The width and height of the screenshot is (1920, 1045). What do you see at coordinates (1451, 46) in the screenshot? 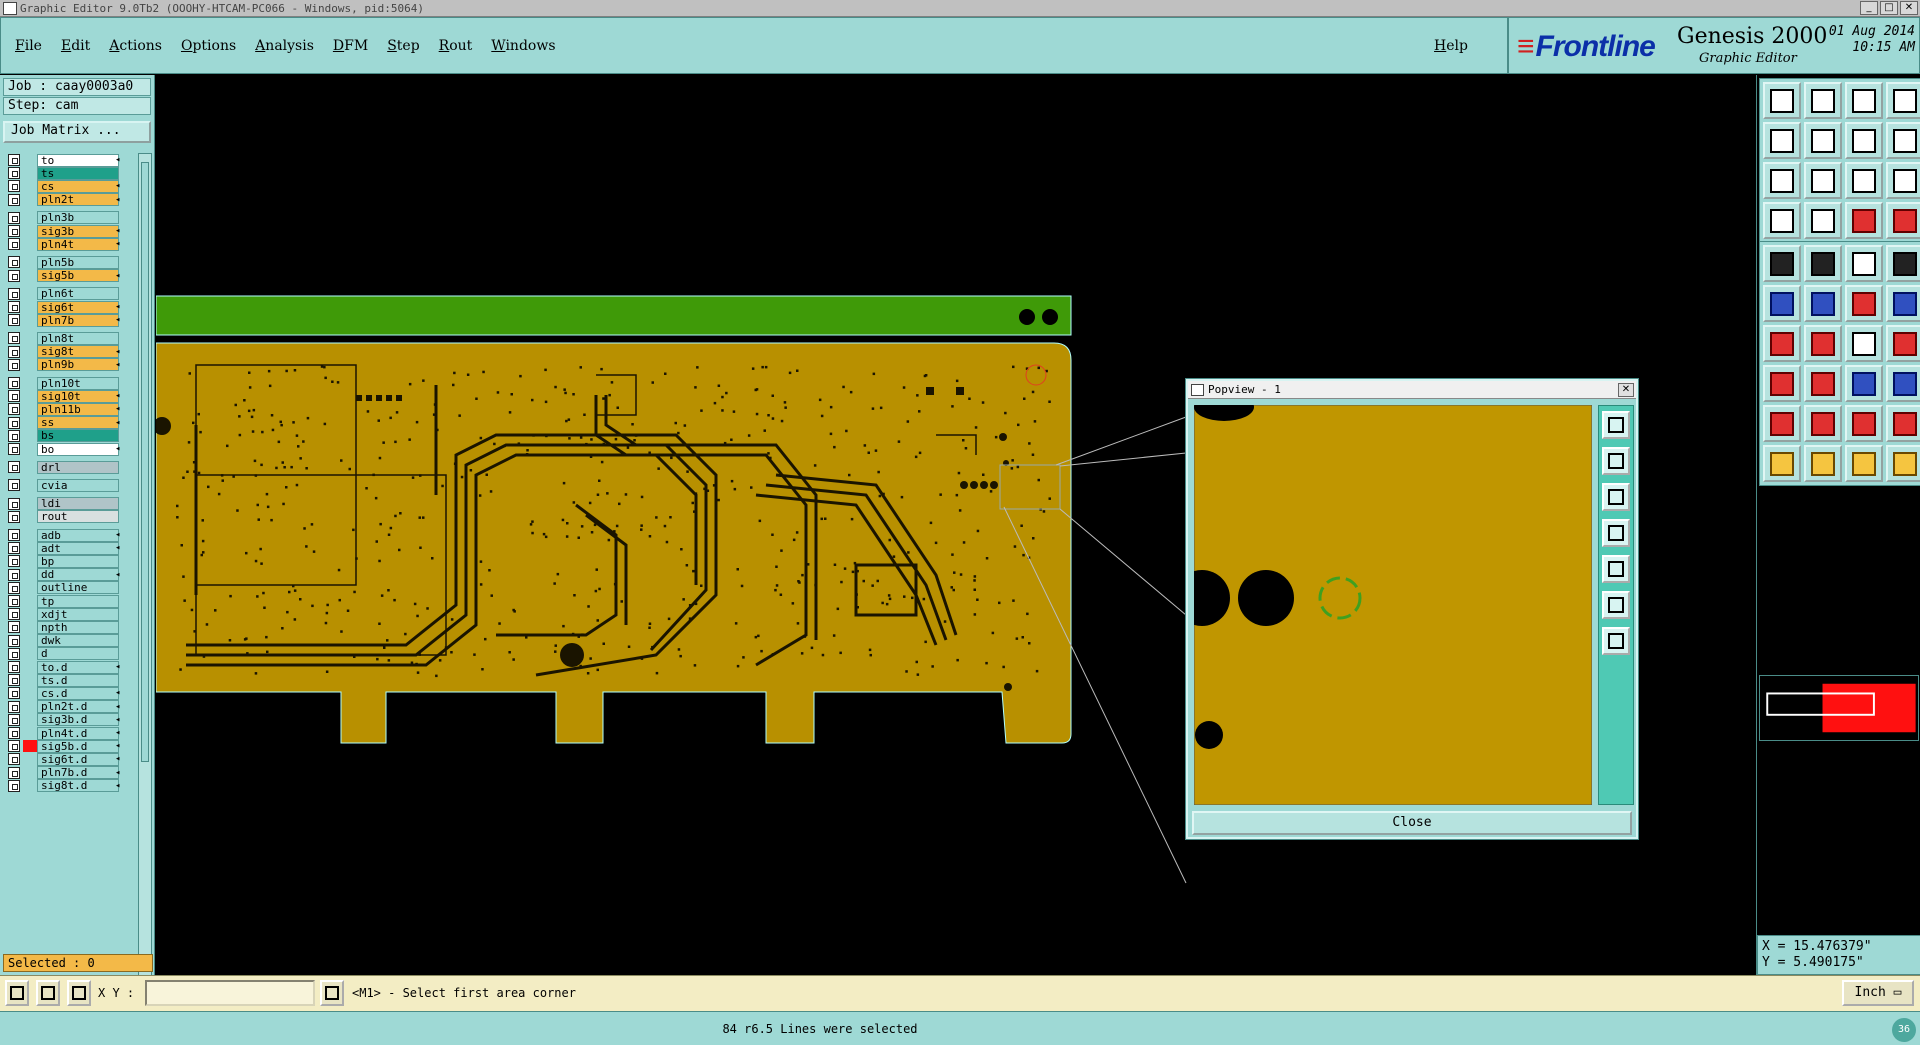
I see `menu-help: Help` at bounding box center [1451, 46].